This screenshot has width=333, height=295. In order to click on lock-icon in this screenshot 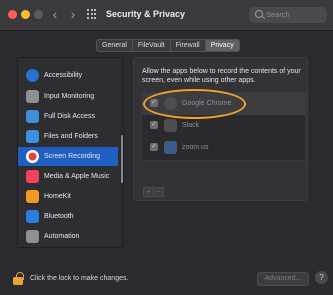, I will do `click(18, 278)`.